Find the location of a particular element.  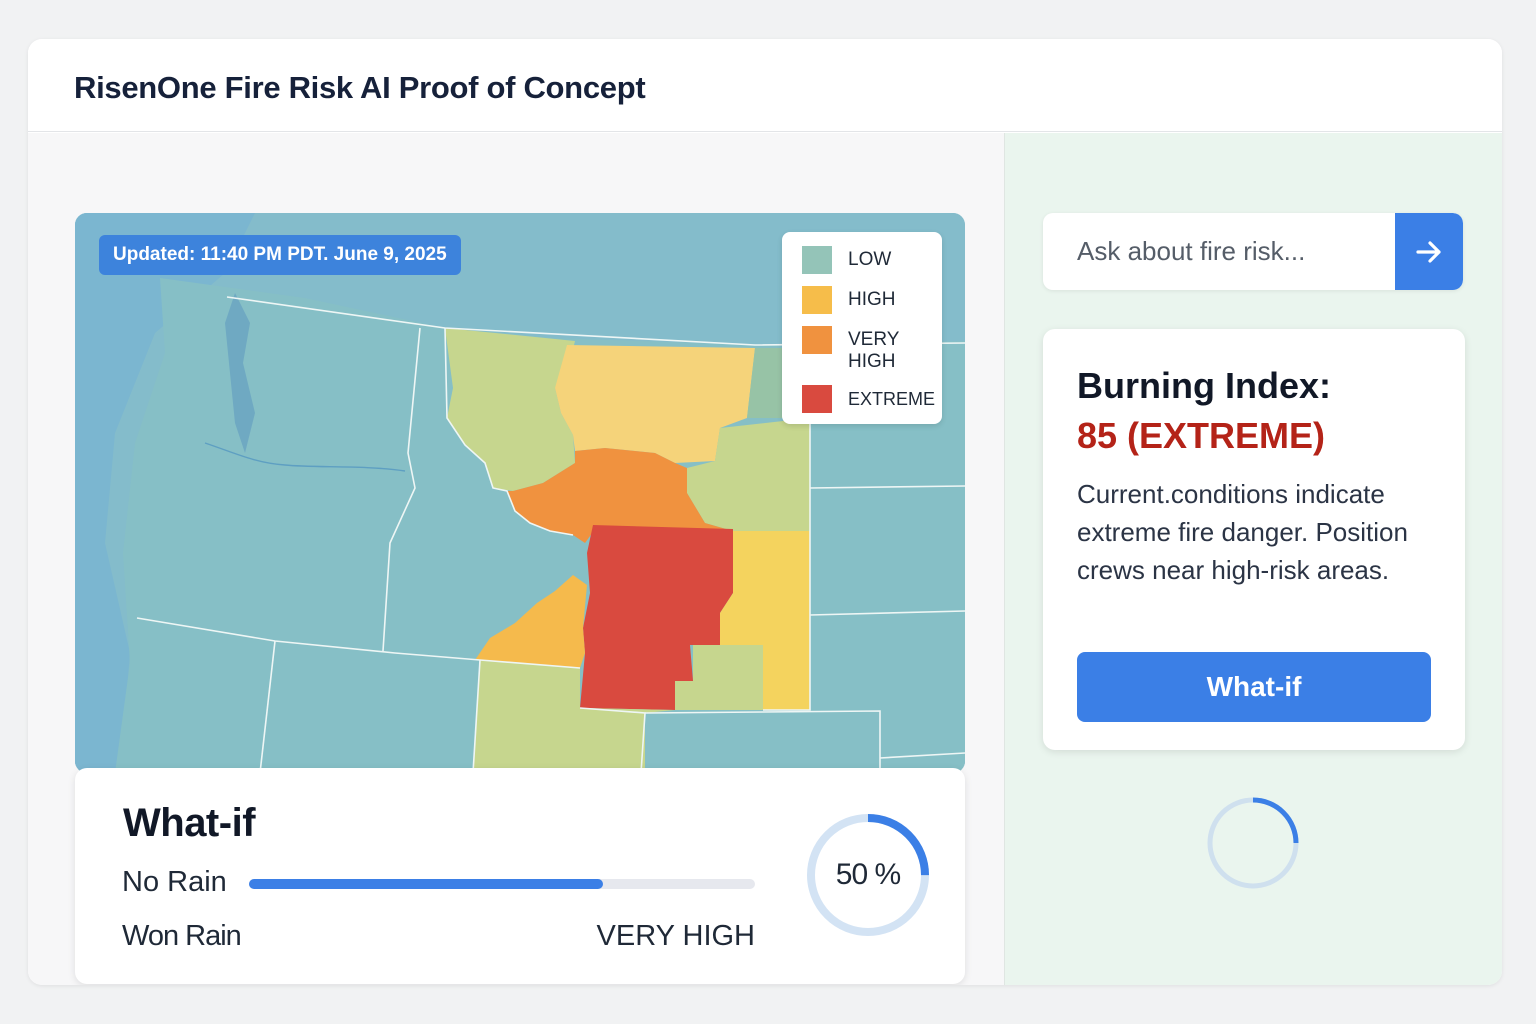

legend-item-low: LOW is located at coordinates (872, 260).